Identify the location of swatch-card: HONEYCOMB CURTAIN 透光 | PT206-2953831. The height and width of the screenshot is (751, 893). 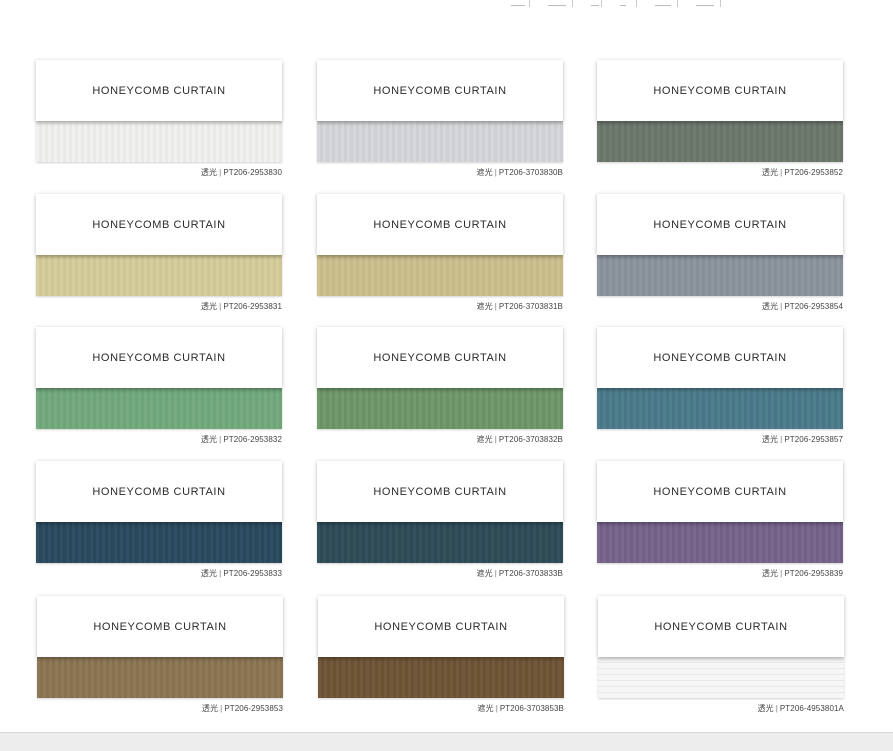
(159, 253).